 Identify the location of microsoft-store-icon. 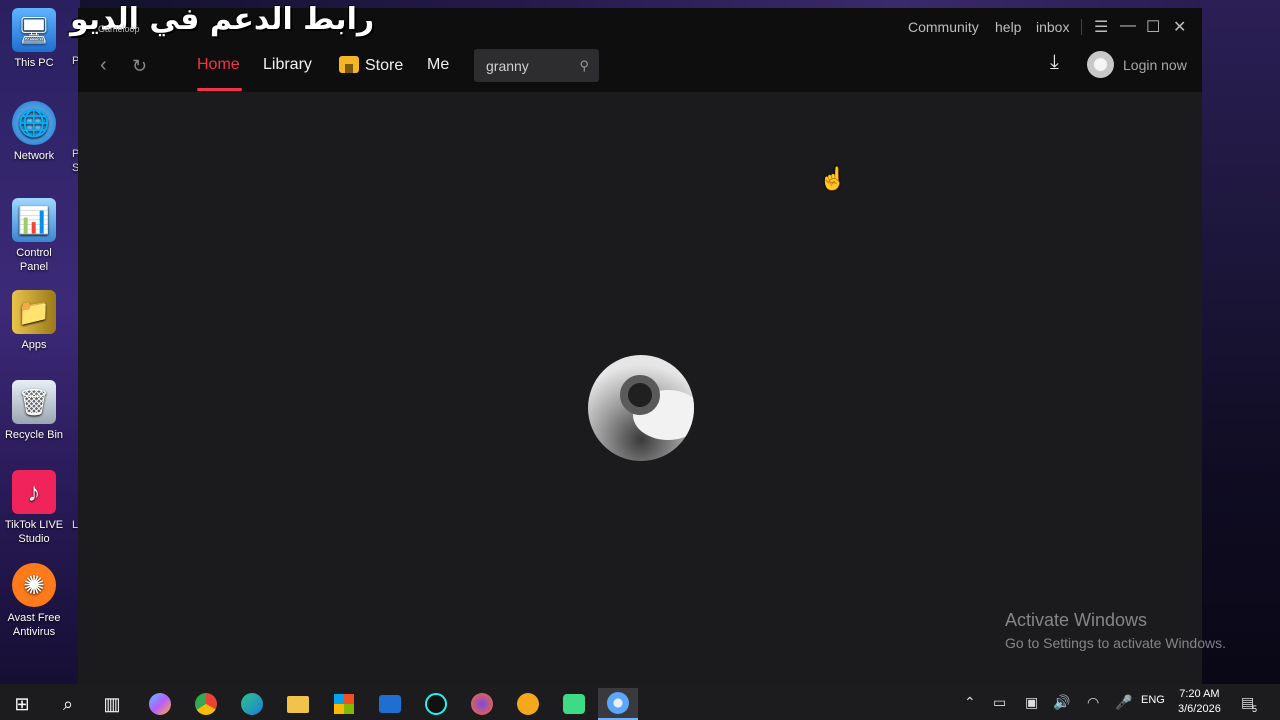
(344, 704).